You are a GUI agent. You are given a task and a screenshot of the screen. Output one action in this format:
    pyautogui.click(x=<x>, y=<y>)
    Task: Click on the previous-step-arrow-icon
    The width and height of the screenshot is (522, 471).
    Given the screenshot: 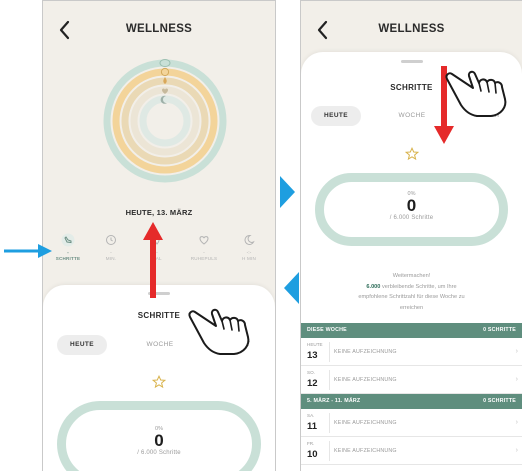 What is the action you would take?
    pyautogui.click(x=291, y=288)
    